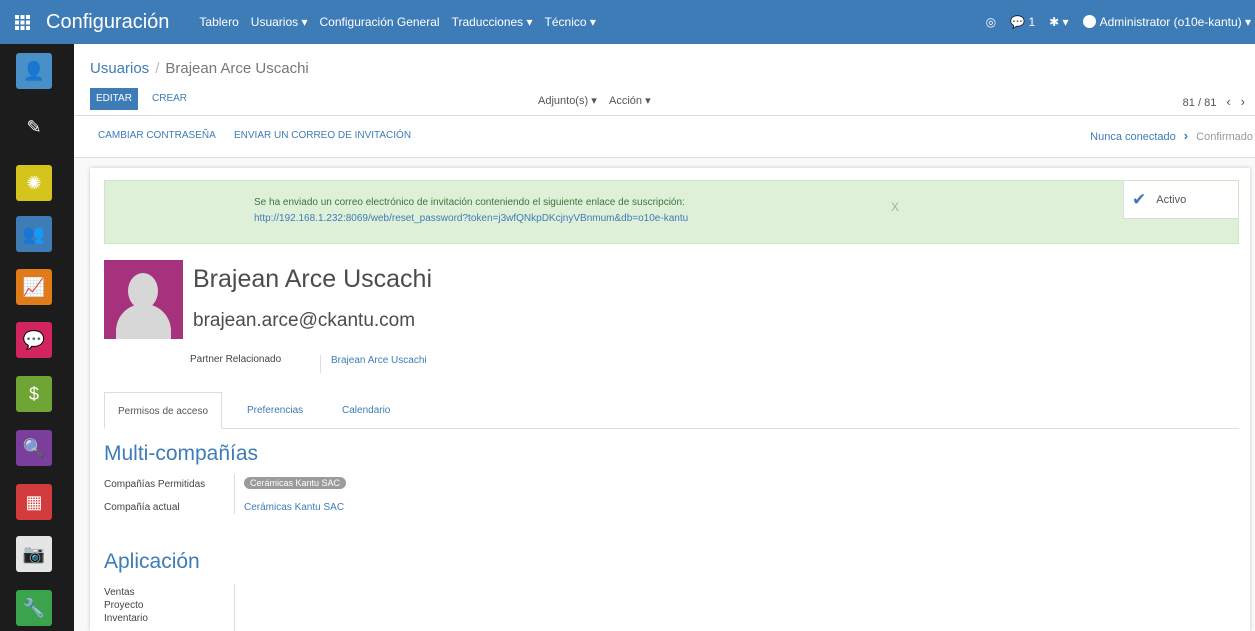 This screenshot has width=1255, height=631. Describe the element at coordinates (991, 22) in the screenshot. I see `activity-icon: ◎` at that location.